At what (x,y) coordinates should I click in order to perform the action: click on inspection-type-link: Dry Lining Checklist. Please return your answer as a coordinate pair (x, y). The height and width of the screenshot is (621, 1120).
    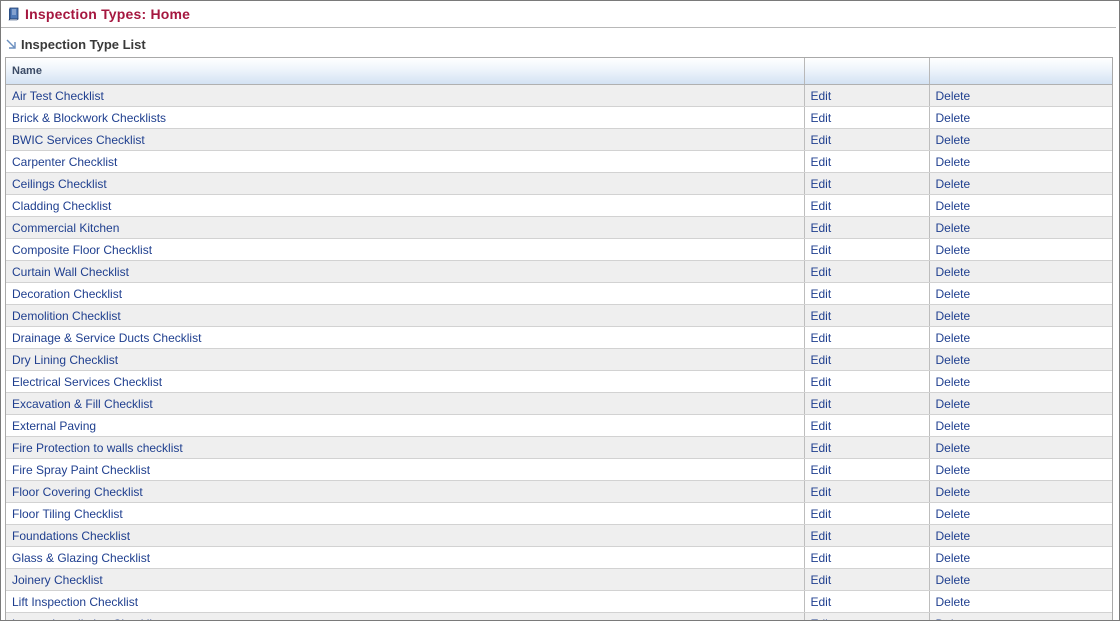
    Looking at the image, I should click on (65, 360).